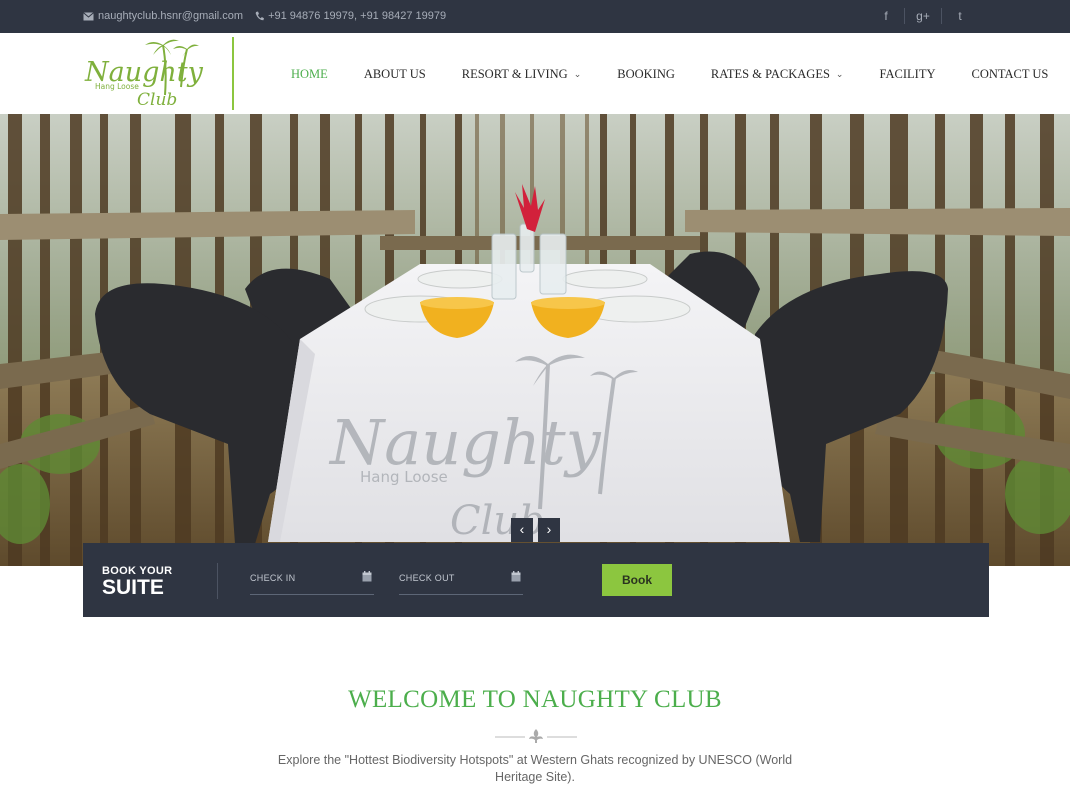 The height and width of the screenshot is (803, 1070). What do you see at coordinates (260, 16) in the screenshot?
I see `phone-icon` at bounding box center [260, 16].